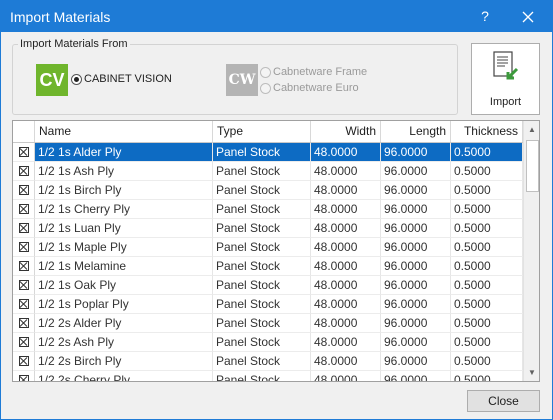 The width and height of the screenshot is (553, 420). What do you see at coordinates (124, 228) in the screenshot?
I see `cell-name: 1/2 1s Luan Ply` at bounding box center [124, 228].